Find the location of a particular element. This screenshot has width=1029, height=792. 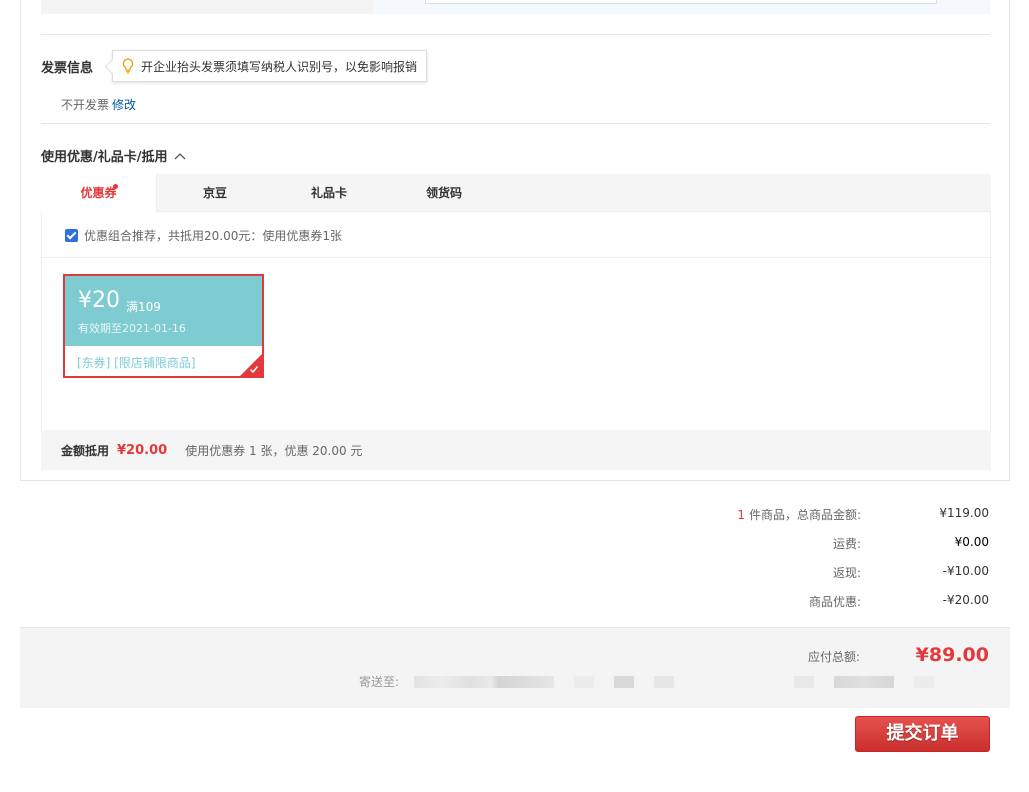

item-count: 1 is located at coordinates (741, 515).